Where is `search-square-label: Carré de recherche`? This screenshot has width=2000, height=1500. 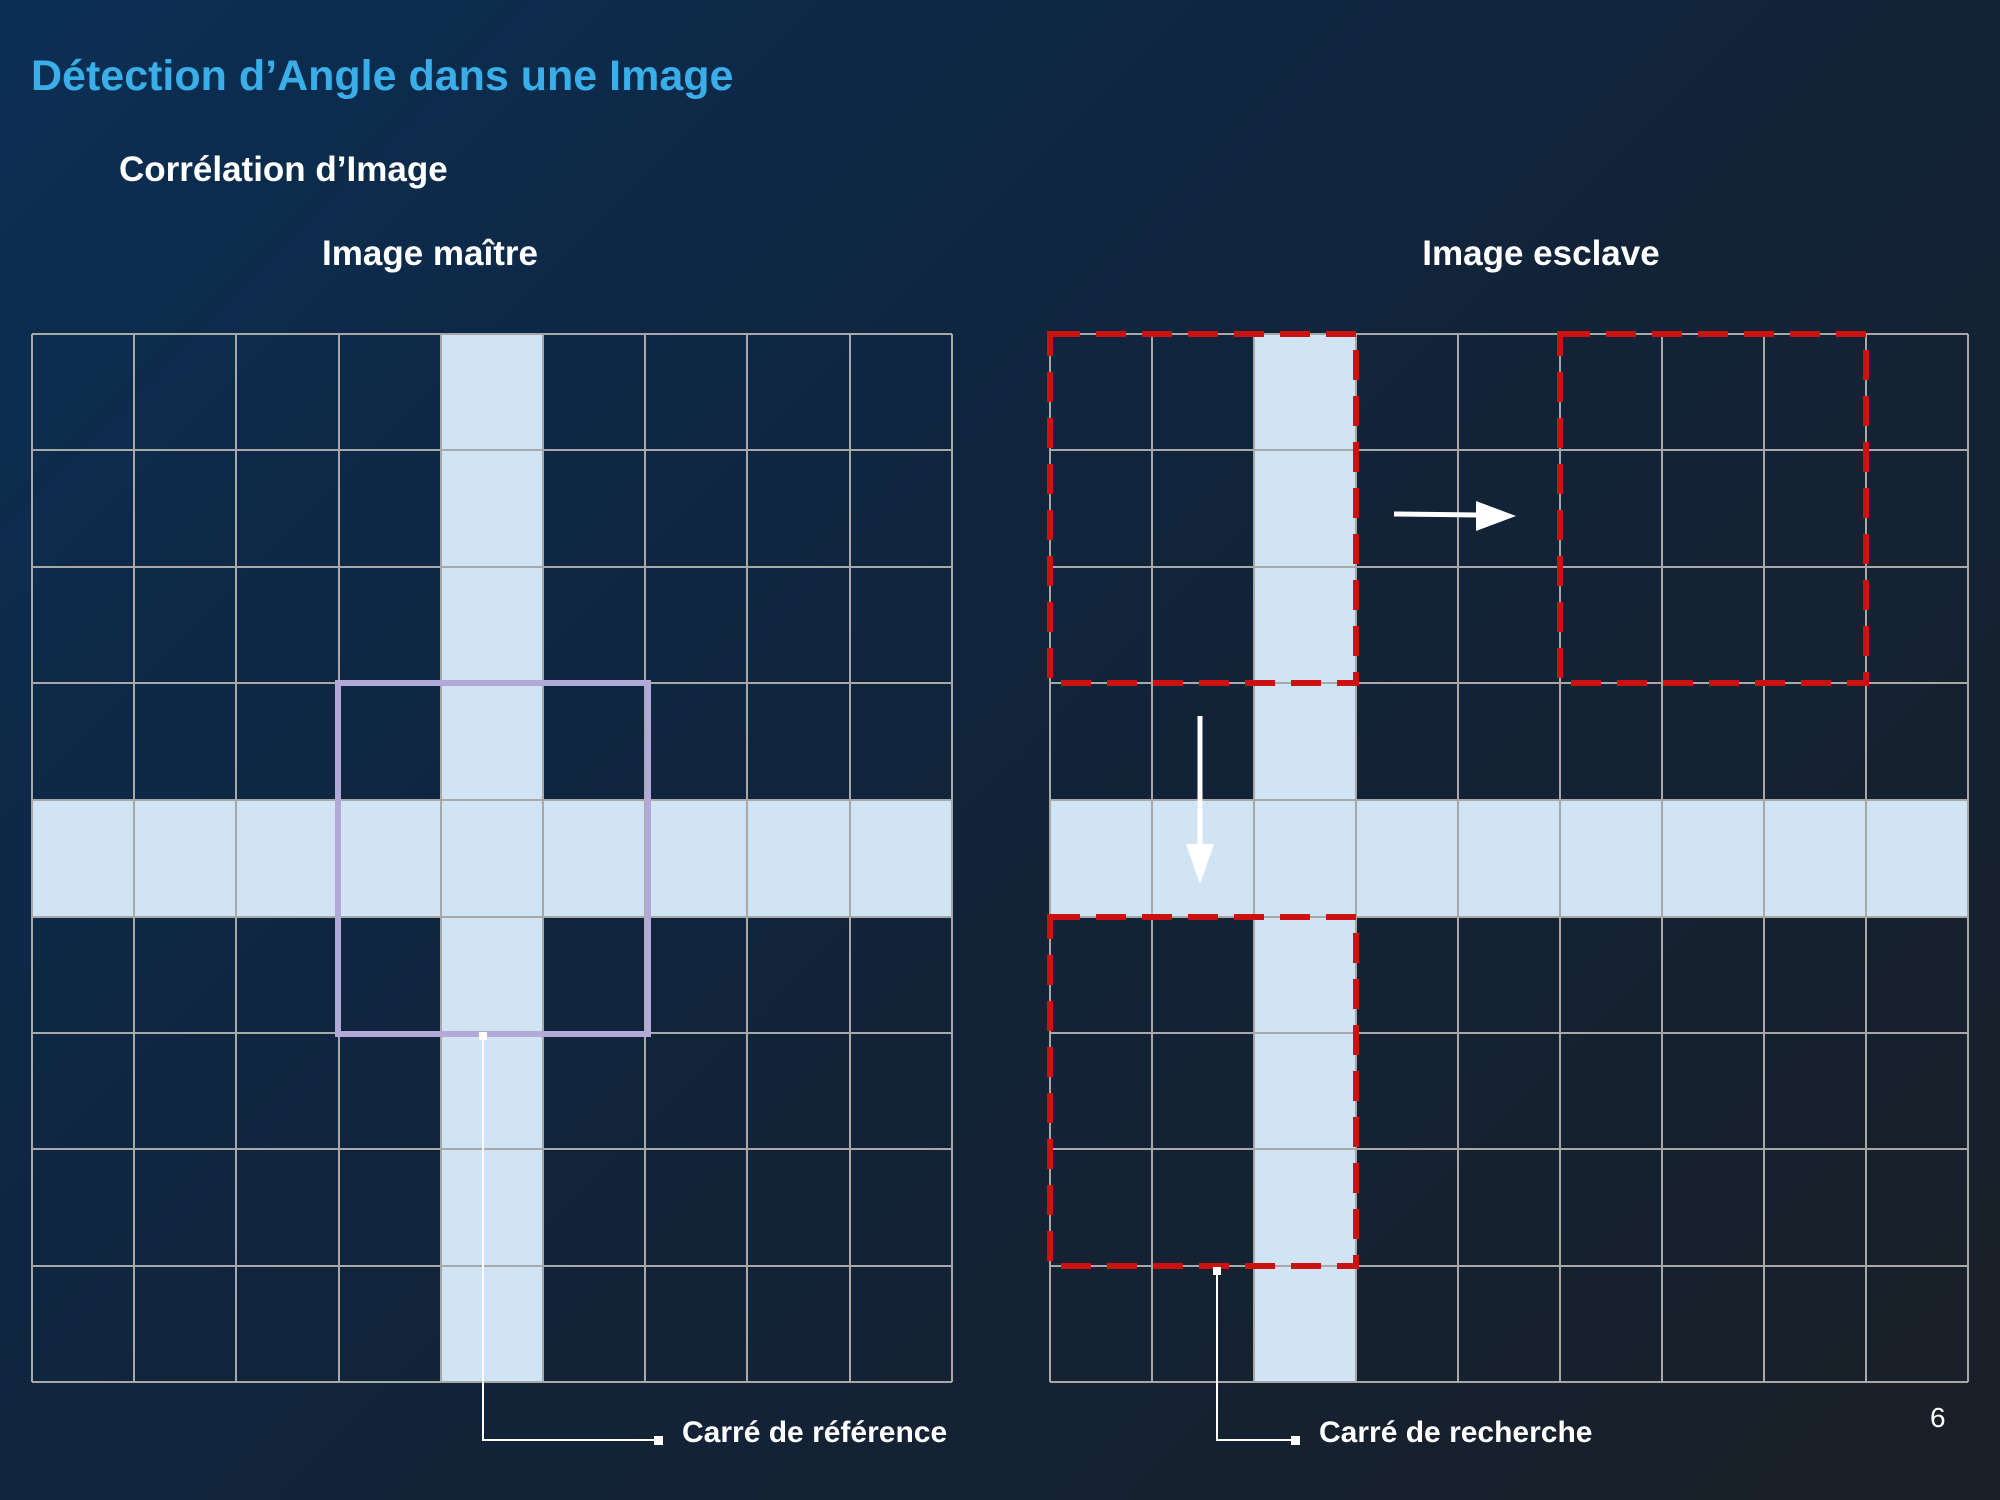 search-square-label: Carré de recherche is located at coordinates (1456, 1432).